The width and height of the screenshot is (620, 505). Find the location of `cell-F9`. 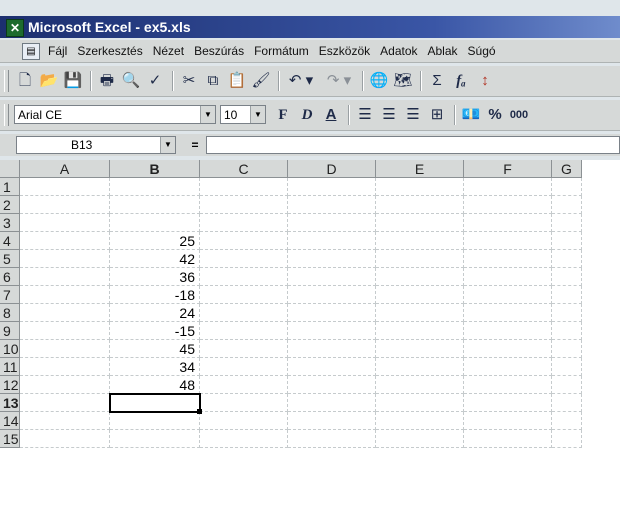

cell-F9 is located at coordinates (508, 331).